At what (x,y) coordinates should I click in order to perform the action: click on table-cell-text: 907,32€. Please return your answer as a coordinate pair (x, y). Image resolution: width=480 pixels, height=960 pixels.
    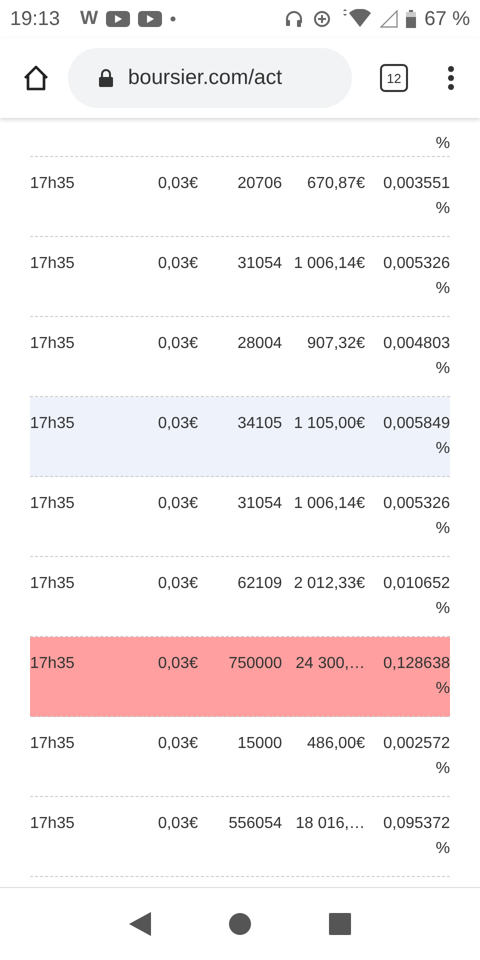
    Looking at the image, I should click on (335, 344).